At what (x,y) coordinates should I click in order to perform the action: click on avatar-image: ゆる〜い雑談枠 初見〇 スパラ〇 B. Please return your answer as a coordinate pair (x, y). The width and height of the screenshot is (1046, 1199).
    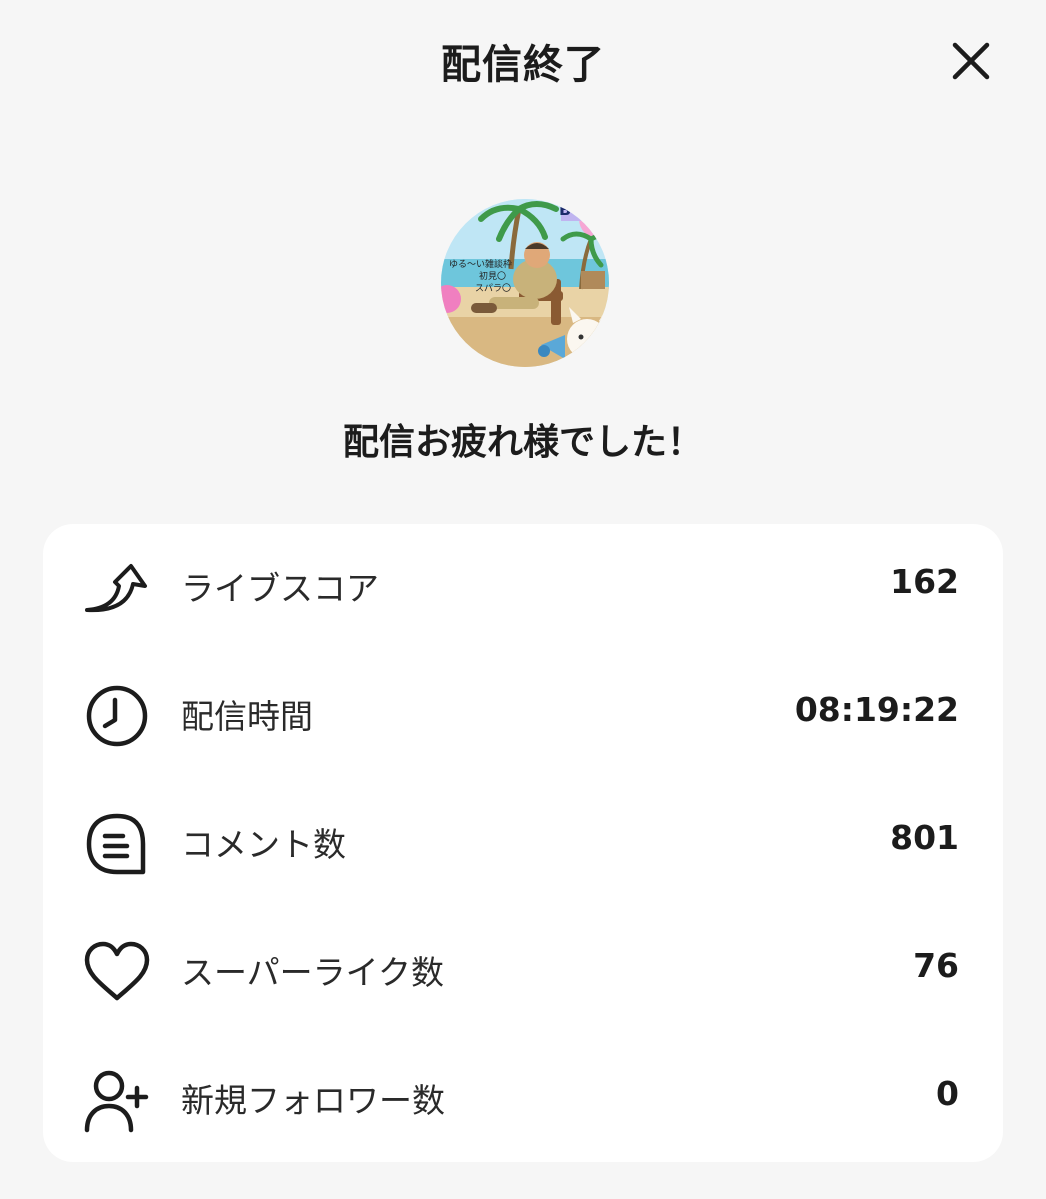
    Looking at the image, I should click on (525, 283).